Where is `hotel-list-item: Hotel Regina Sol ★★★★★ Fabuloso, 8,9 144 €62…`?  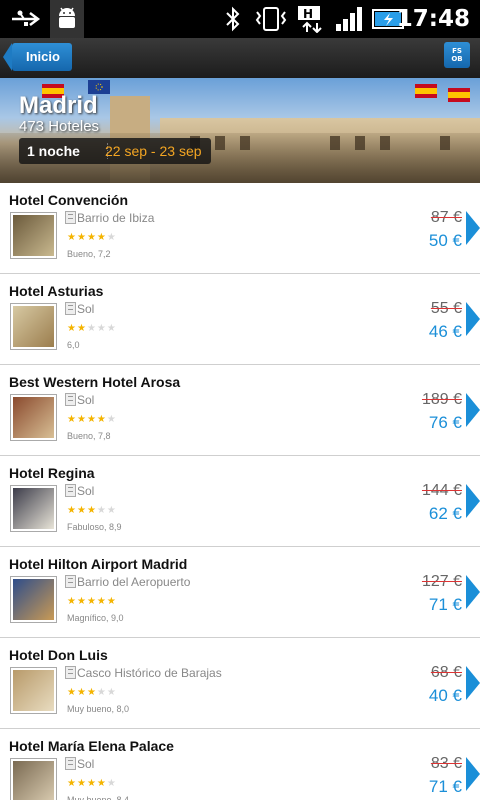 hotel-list-item: Hotel Regina Sol ★★★★★ Fabuloso, 8,9 144 €62… is located at coordinates (240, 501).